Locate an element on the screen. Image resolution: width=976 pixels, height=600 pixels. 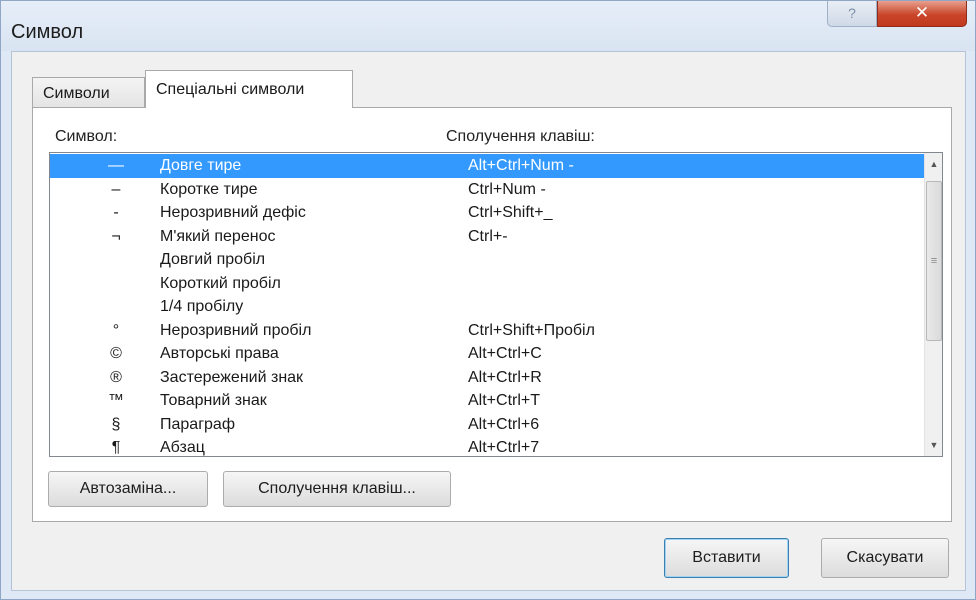
list-item: ¶ Абзац Alt+Ctrl+7 is located at coordinates (487, 446).